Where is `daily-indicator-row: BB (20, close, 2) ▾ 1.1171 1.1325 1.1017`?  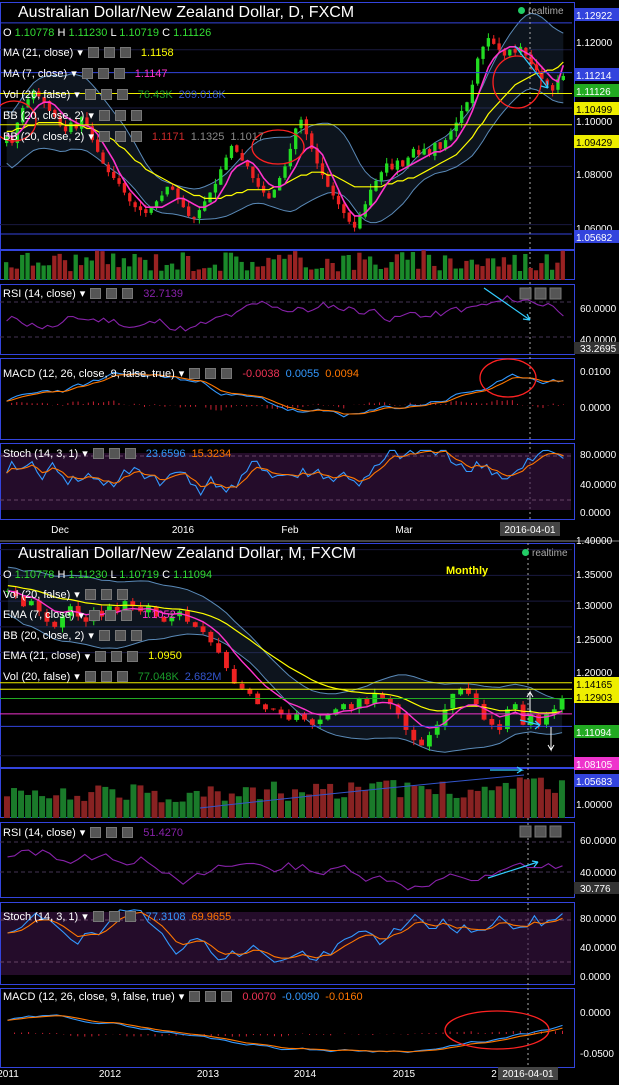 daily-indicator-row: BB (20, close, 2) ▾ 1.1171 1.1325 1.1017 is located at coordinates (133, 137).